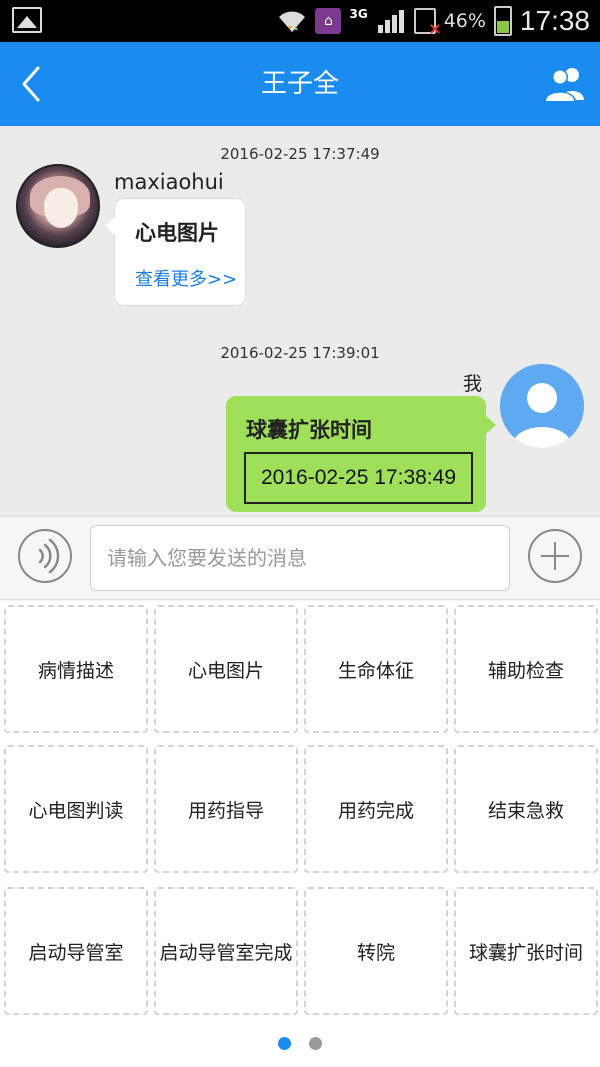 The image size is (600, 1067). What do you see at coordinates (315, 1043) in the screenshot?
I see `page-dot` at bounding box center [315, 1043].